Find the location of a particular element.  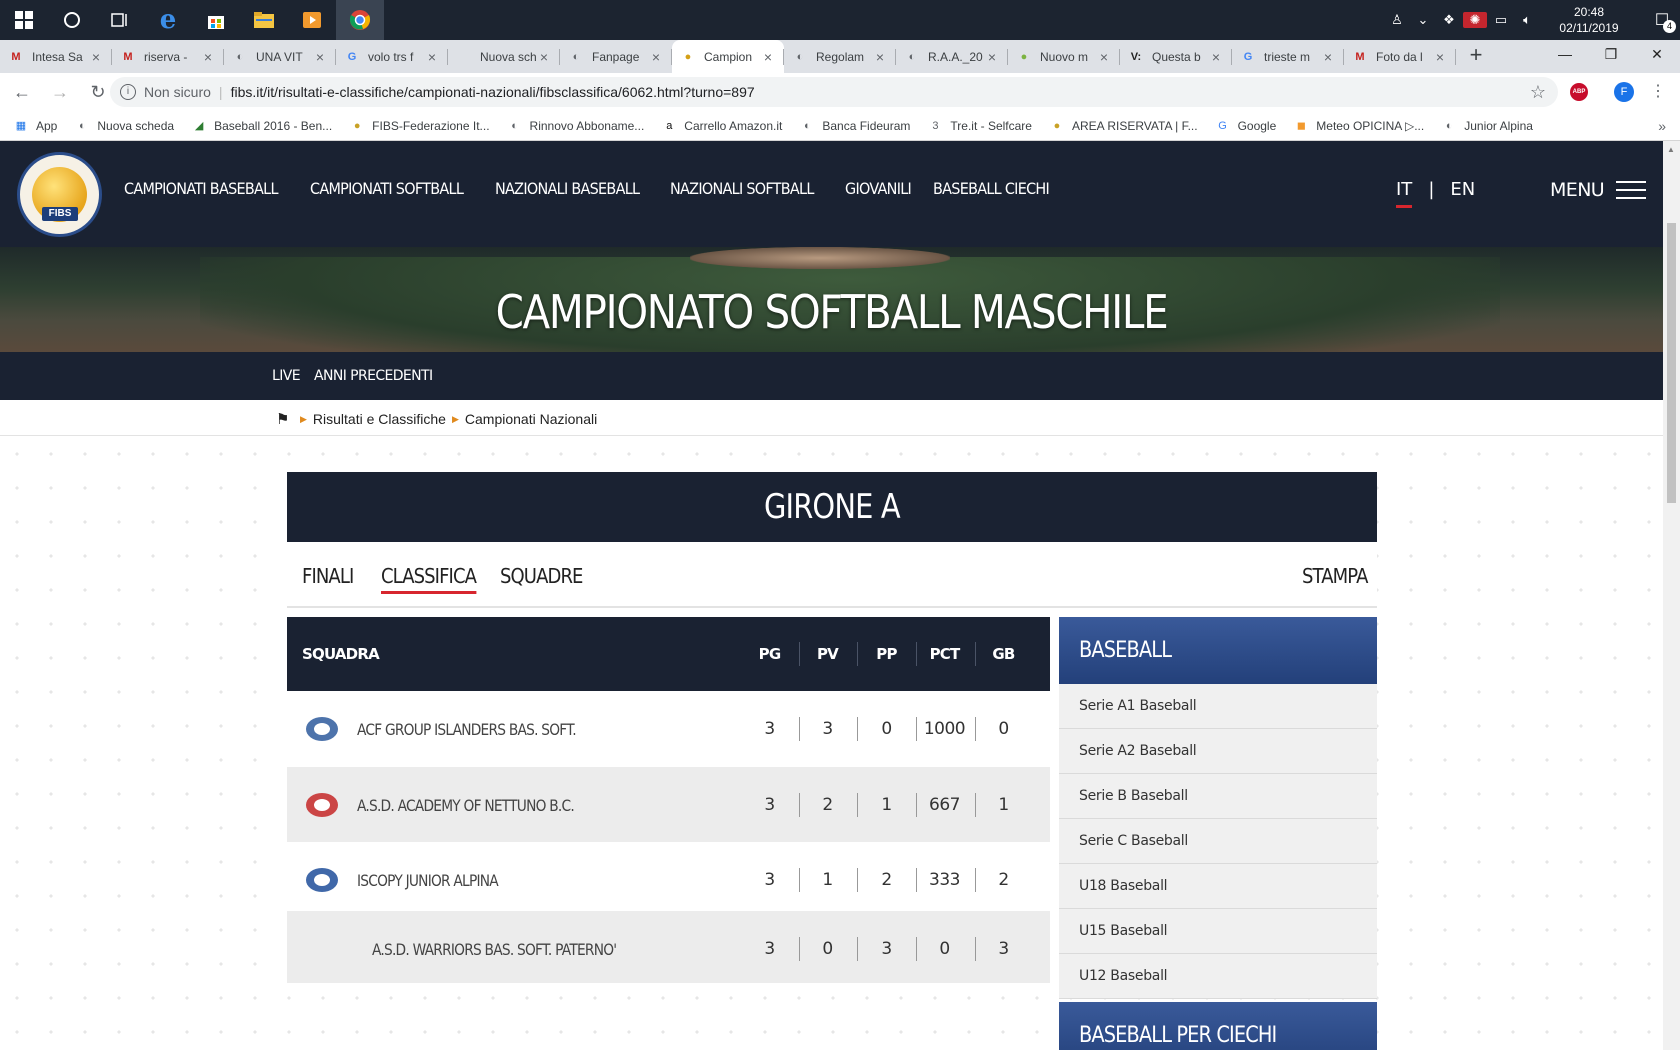

browser-tab: Nuova sched× is located at coordinates (504, 56).